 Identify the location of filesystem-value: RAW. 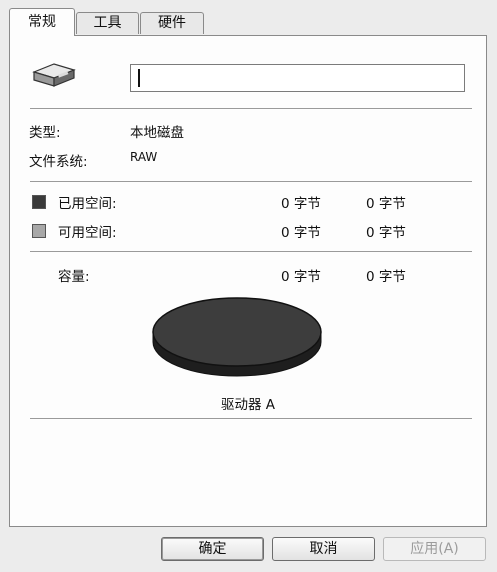
(144, 157).